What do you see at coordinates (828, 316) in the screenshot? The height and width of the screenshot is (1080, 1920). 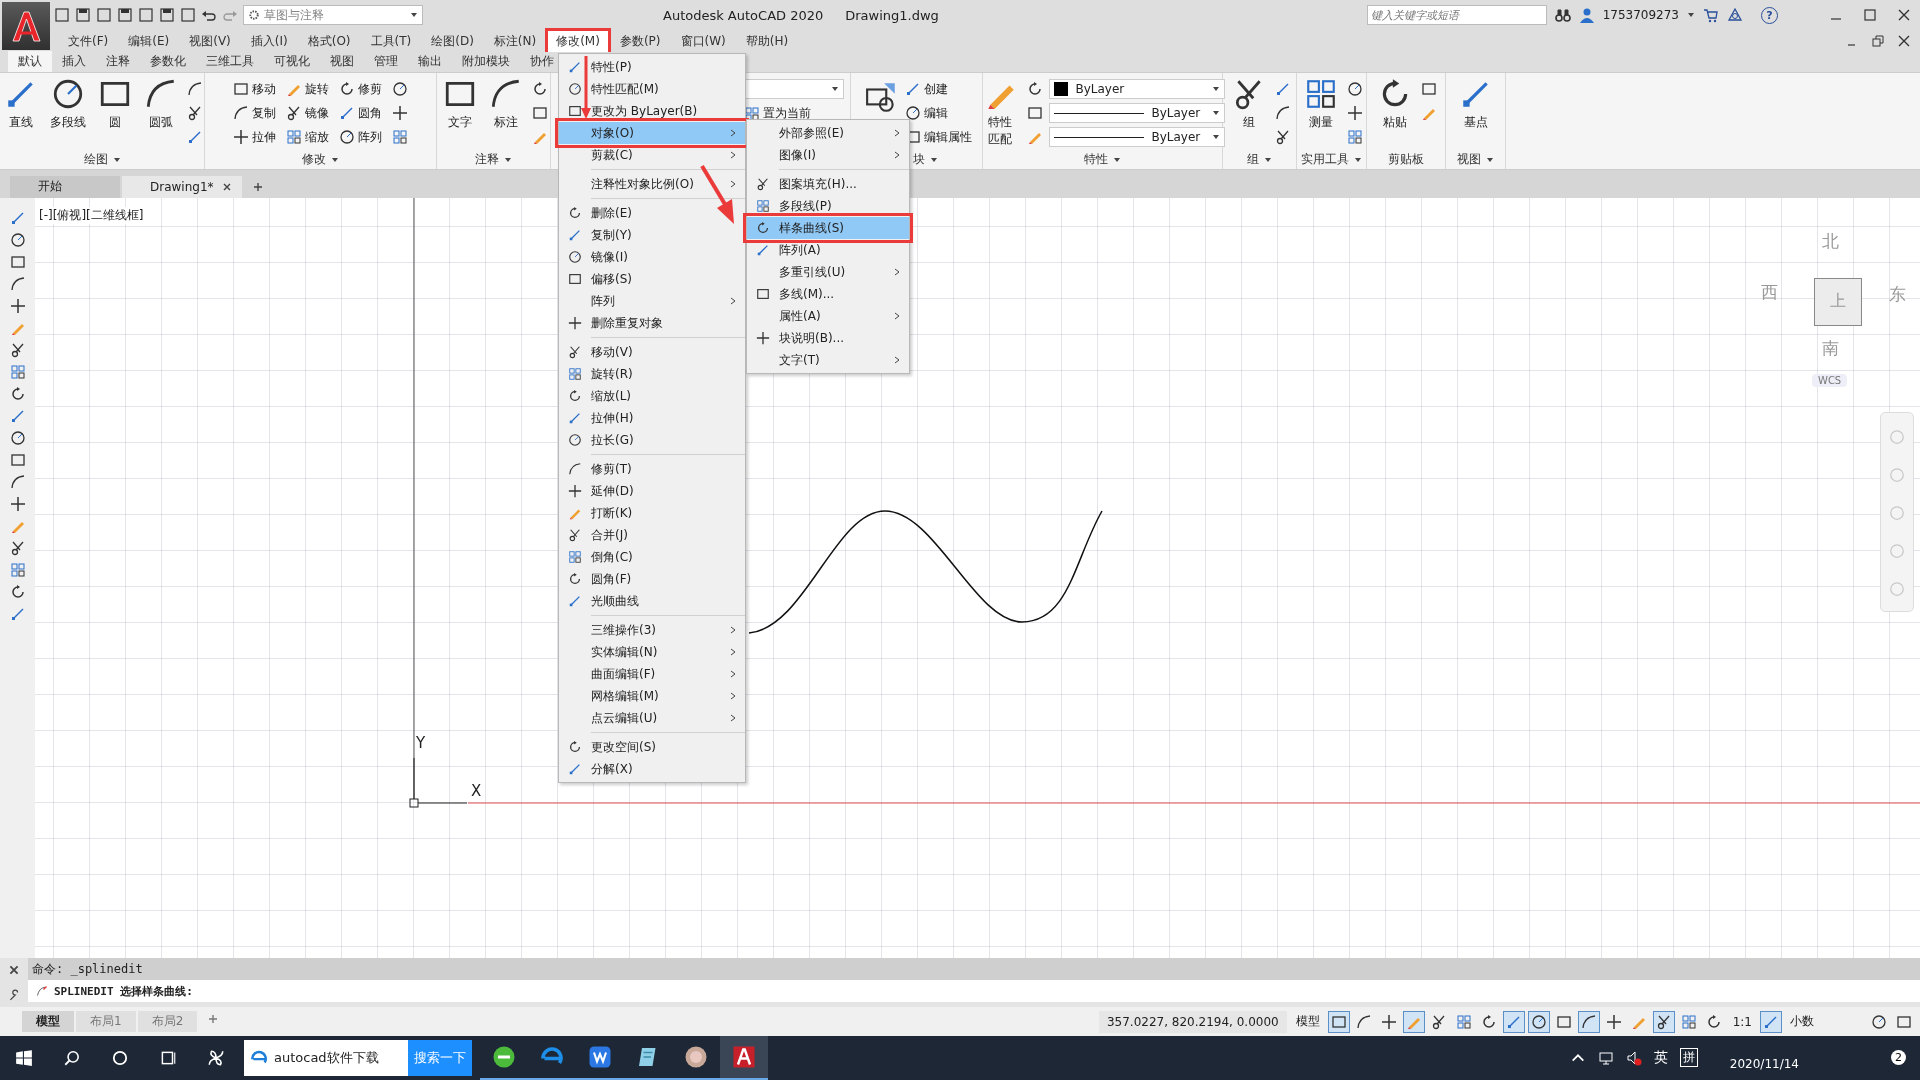 I see `menu-entry: 属性(A)` at bounding box center [828, 316].